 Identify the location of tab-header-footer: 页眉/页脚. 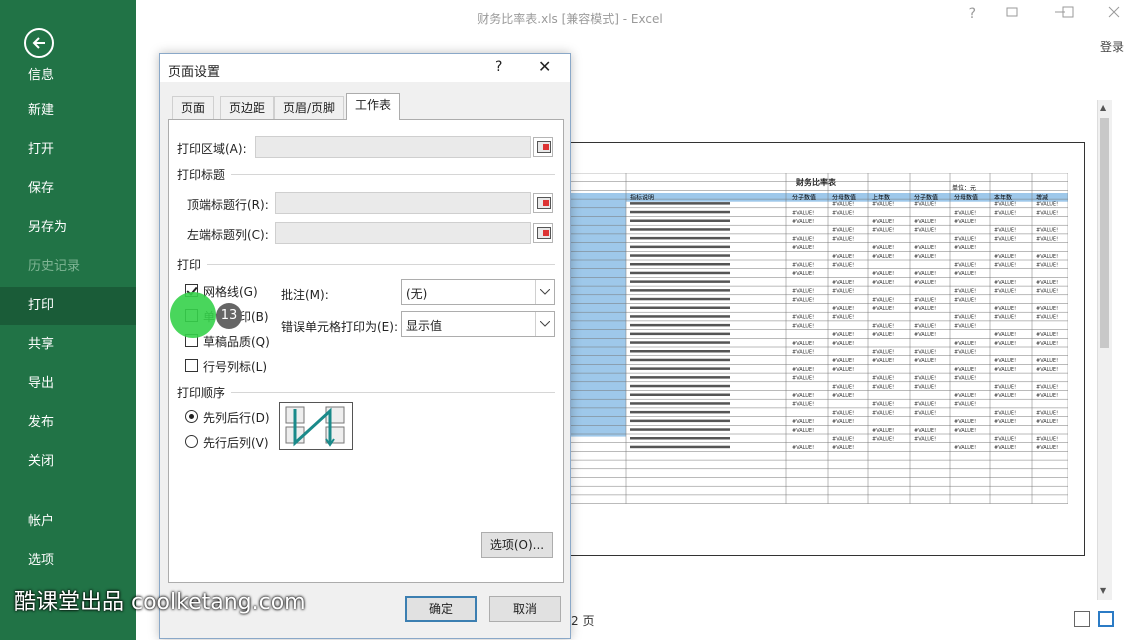
(309, 107).